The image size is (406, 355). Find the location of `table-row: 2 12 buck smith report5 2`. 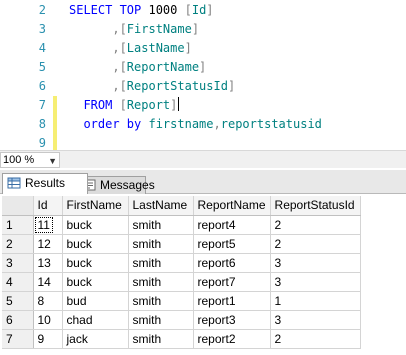

table-row: 2 12 buck smith report5 2 is located at coordinates (181, 244).